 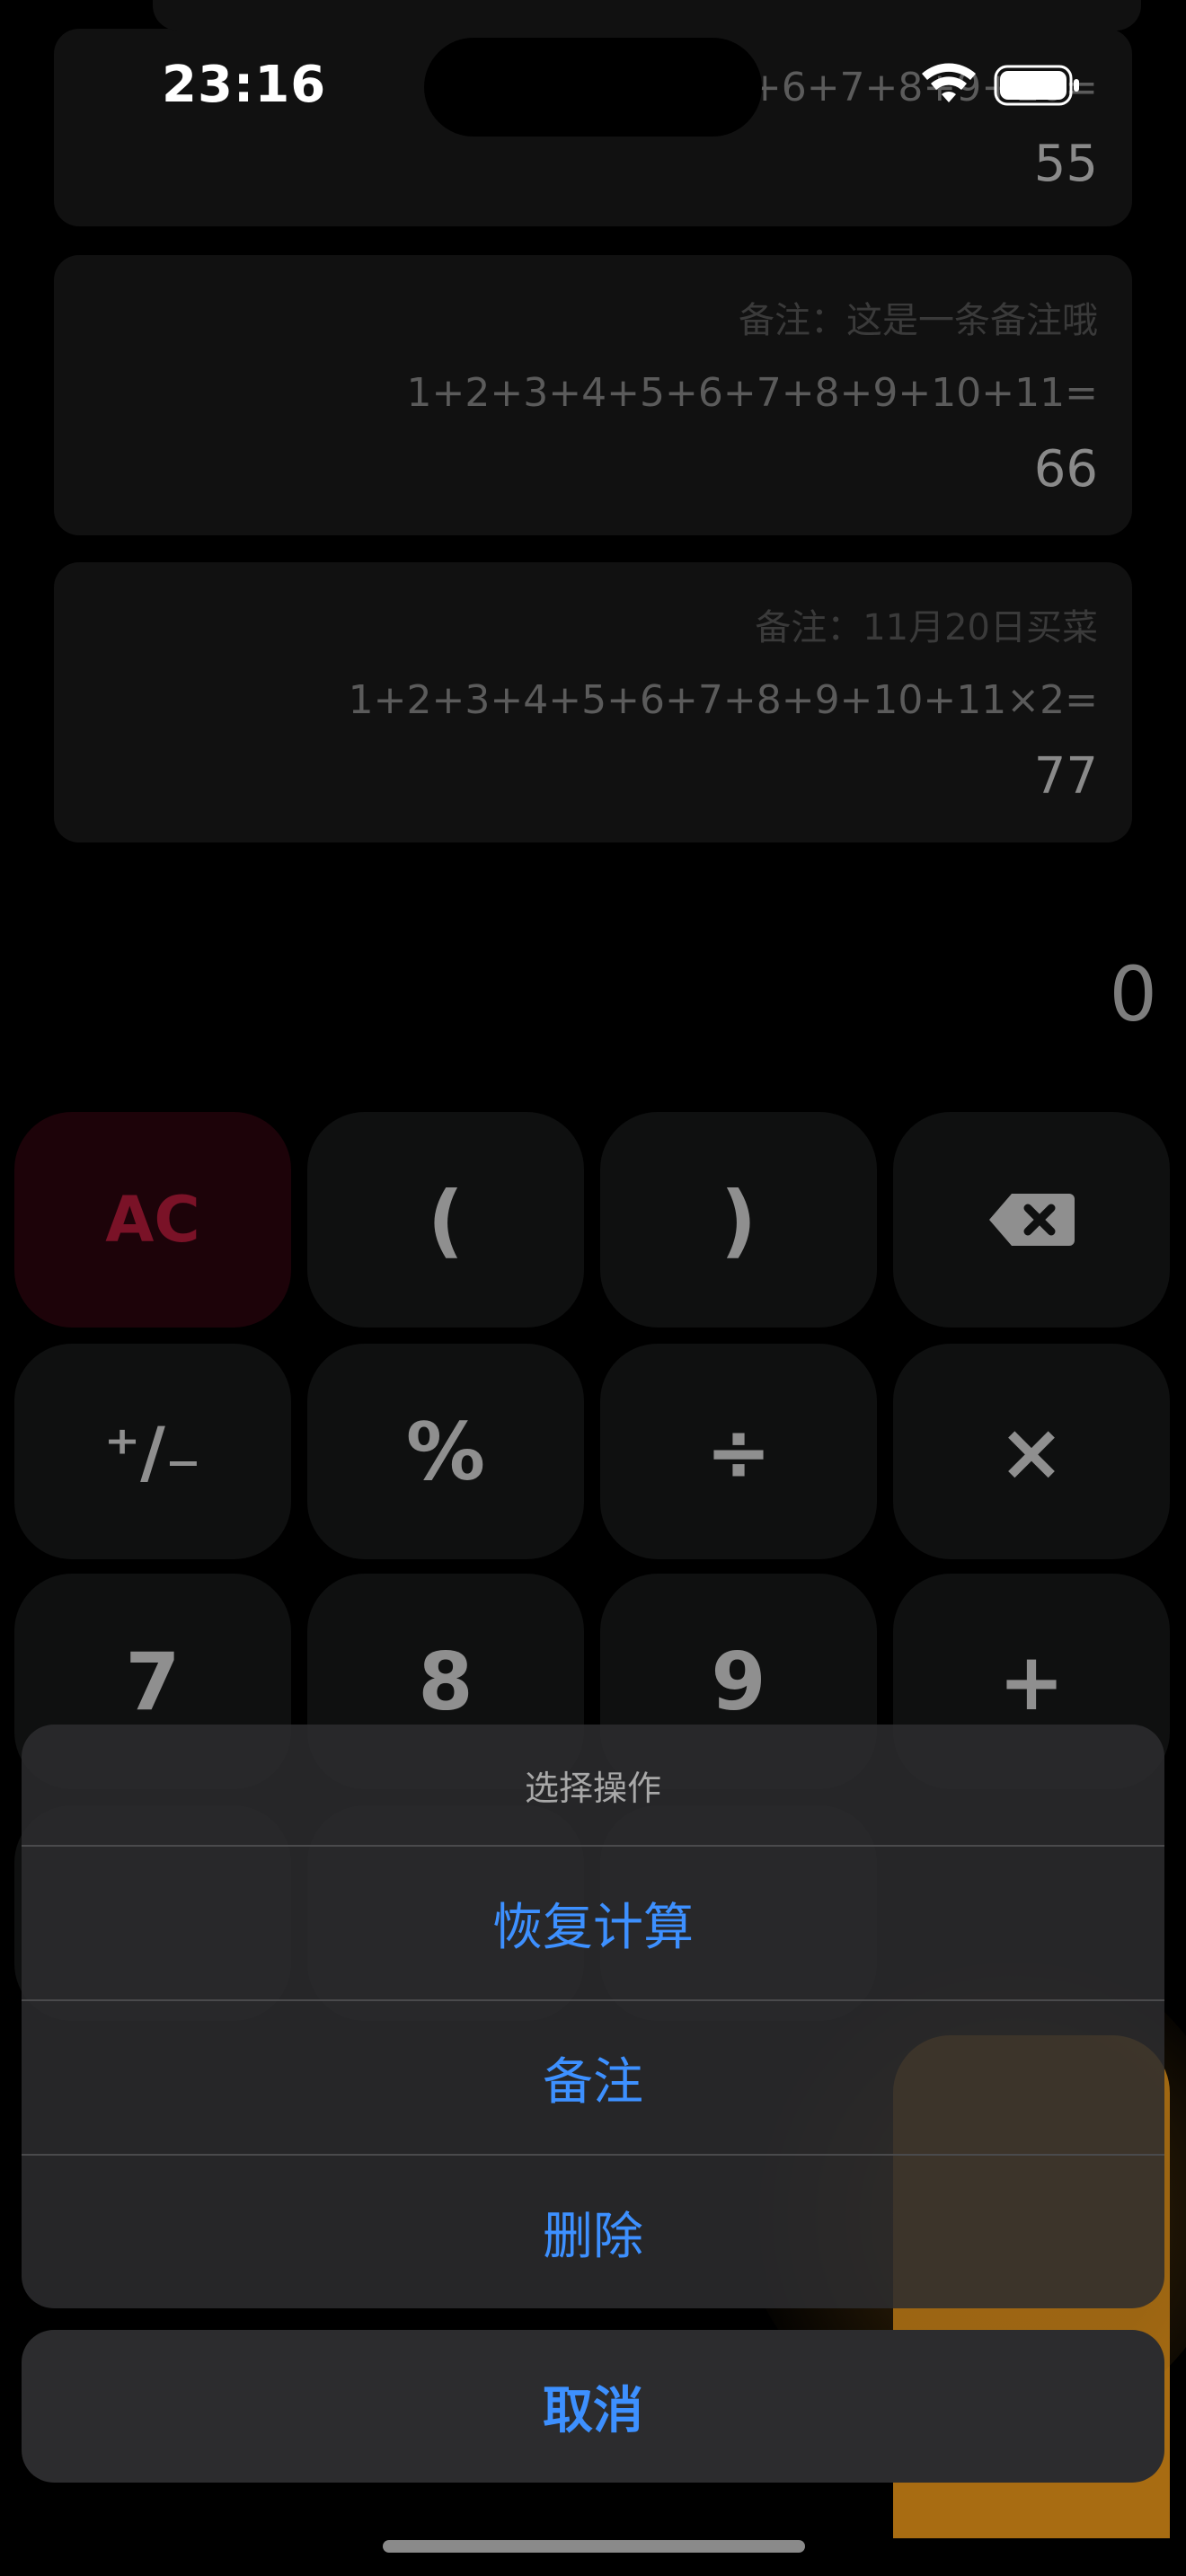 What do you see at coordinates (593, 87) in the screenshot?
I see `dynamic-island` at bounding box center [593, 87].